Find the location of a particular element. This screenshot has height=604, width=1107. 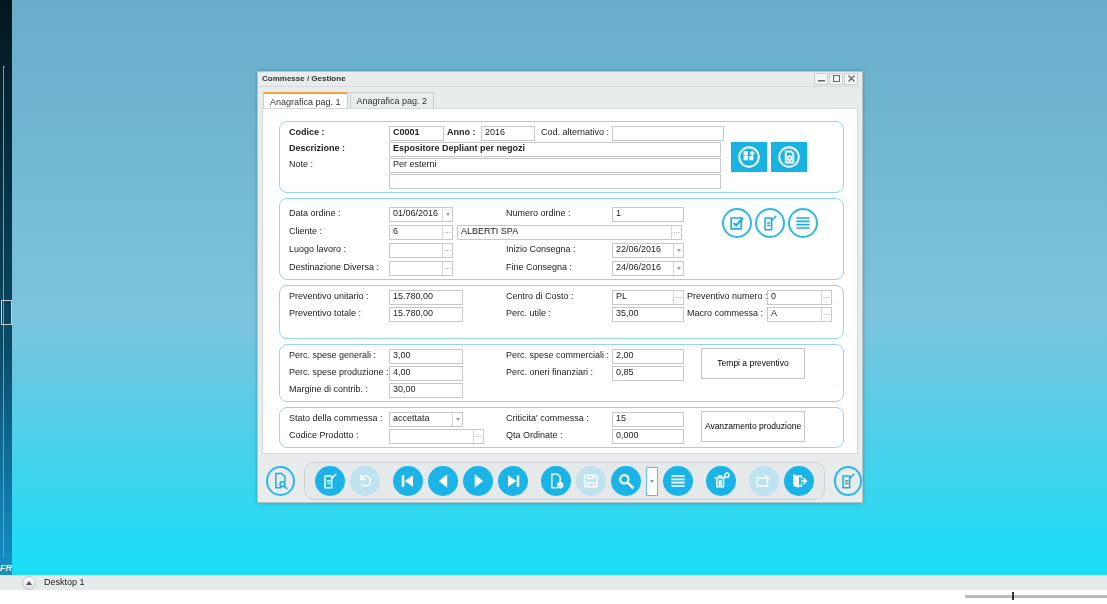

dropdown-field: accettata is located at coordinates (426, 419).